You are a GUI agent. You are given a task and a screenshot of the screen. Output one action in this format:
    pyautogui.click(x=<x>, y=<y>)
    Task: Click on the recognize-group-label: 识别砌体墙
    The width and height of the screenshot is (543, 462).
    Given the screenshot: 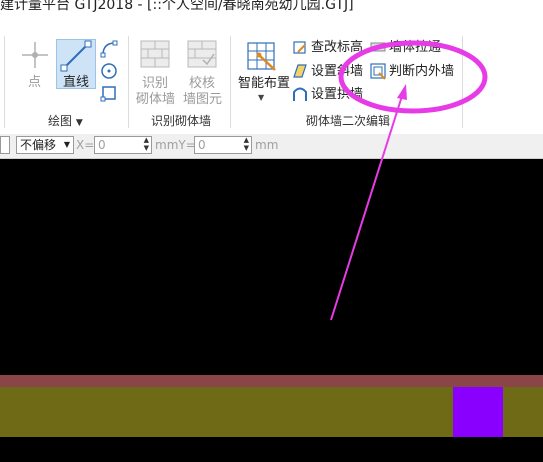 What is the action you would take?
    pyautogui.click(x=181, y=121)
    